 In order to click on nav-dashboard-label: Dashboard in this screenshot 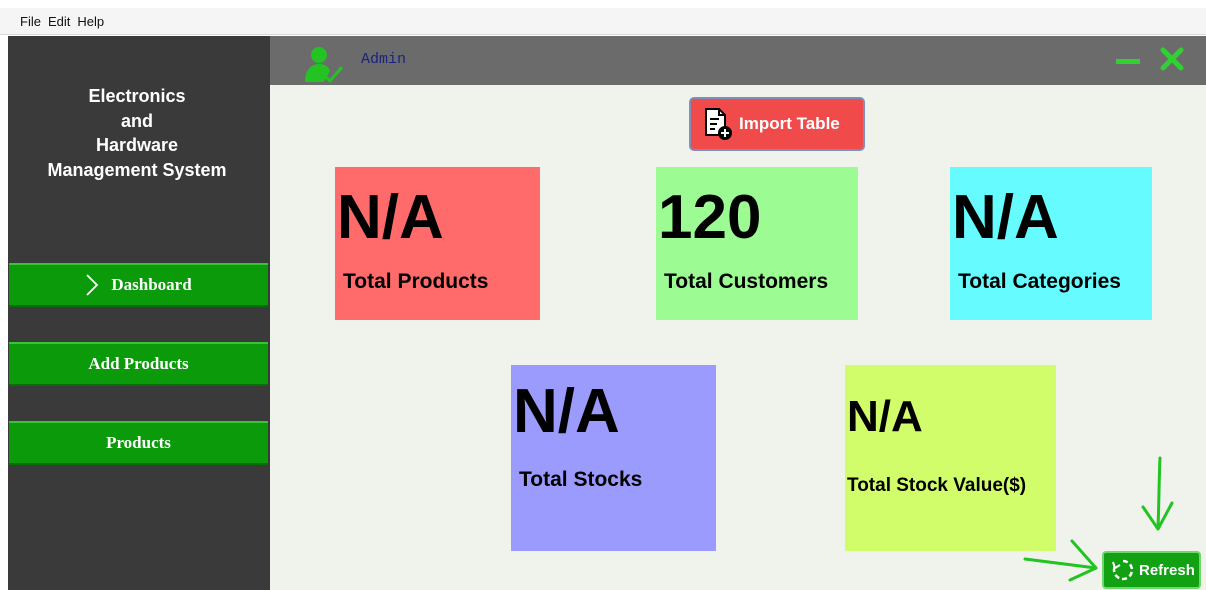, I will do `click(151, 284)`.